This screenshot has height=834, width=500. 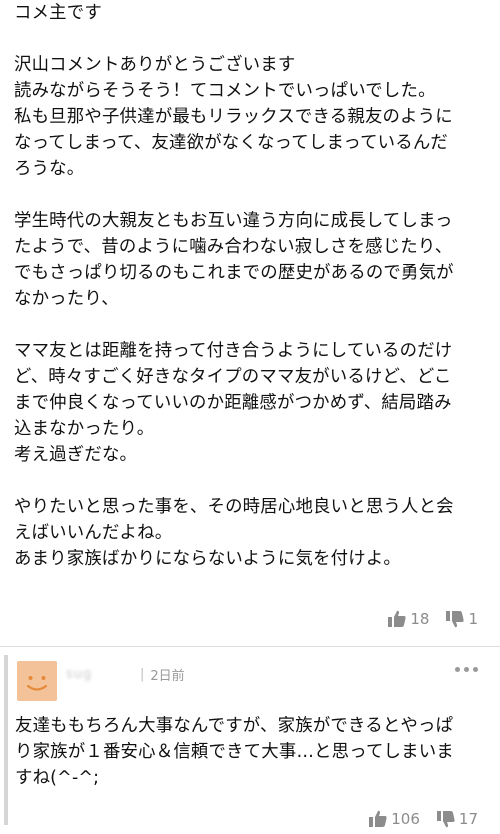 I want to click on text-line: ろうな。, so click(x=49, y=169).